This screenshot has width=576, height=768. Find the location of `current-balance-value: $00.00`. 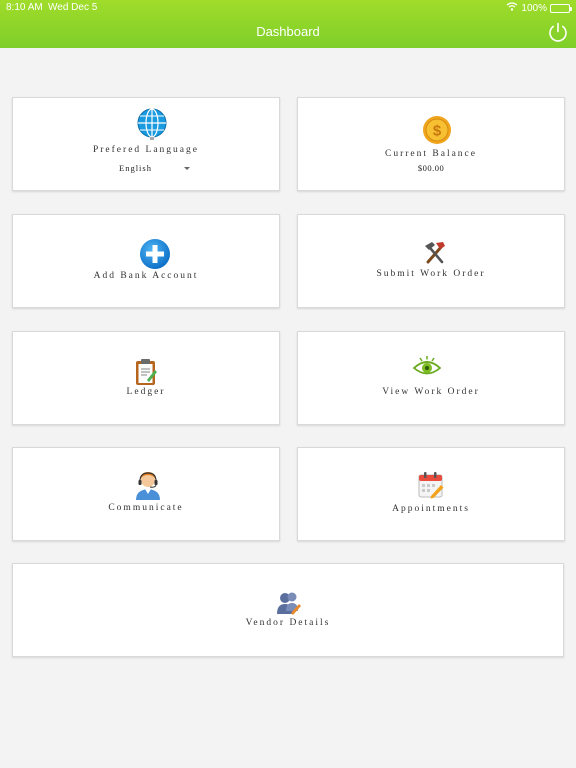

current-balance-value: $00.00 is located at coordinates (431, 168).